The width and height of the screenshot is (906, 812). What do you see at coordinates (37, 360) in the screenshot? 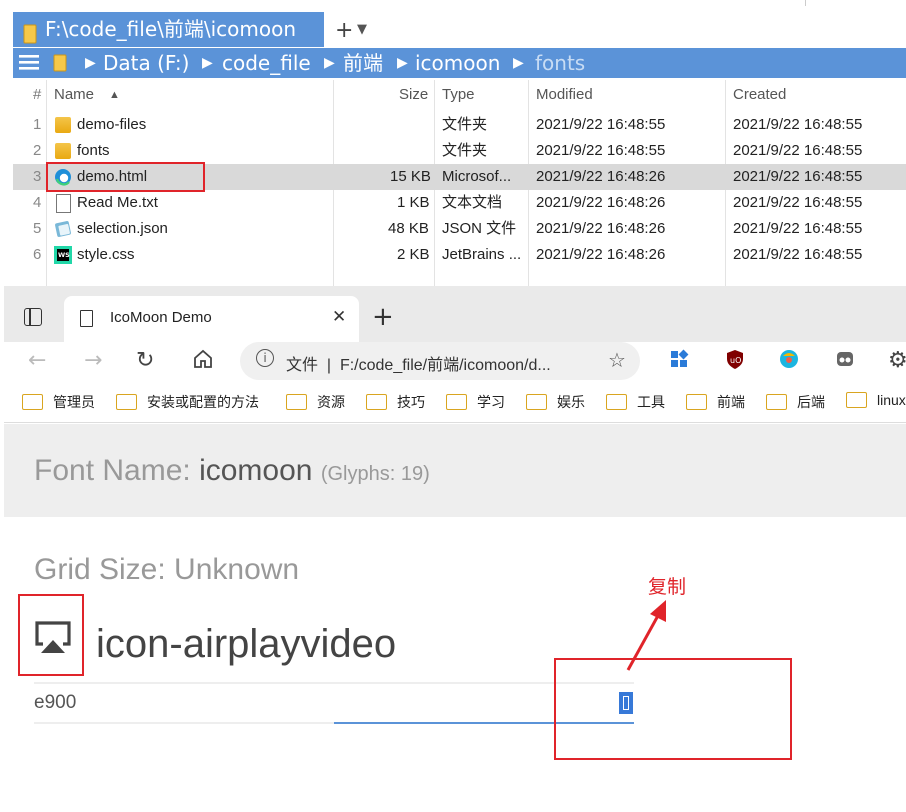
I see `back-icon: ←` at bounding box center [37, 360].